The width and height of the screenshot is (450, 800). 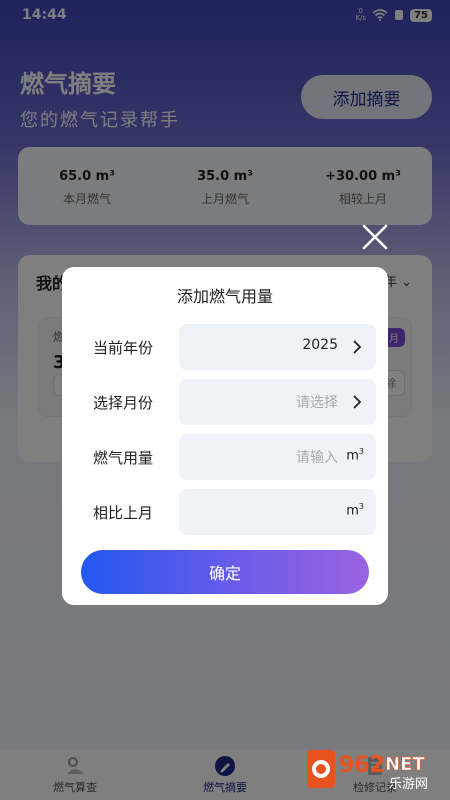 I want to click on site-watermark-logo: 962 NET 乐游网, so click(x=367, y=770).